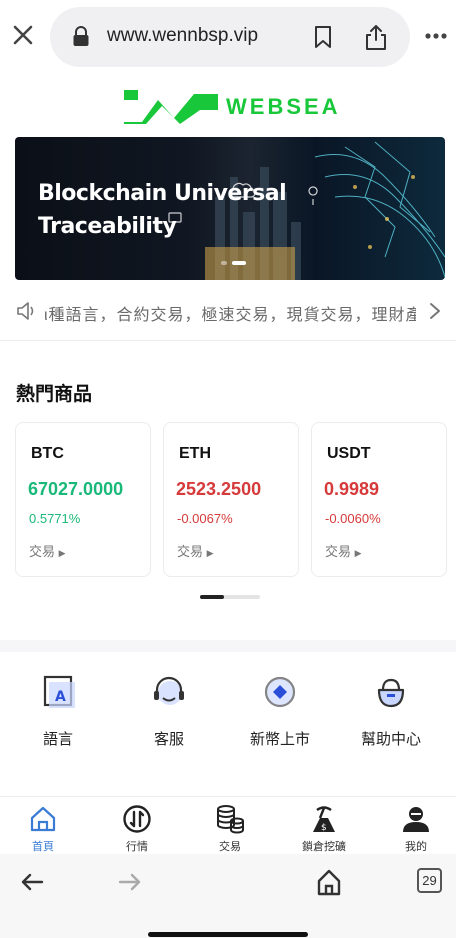 Image resolution: width=456 pixels, height=938 pixels. I want to click on product-card-eth: ETH 2523.2500 -0.0067% 交易 ▶, so click(231, 499).